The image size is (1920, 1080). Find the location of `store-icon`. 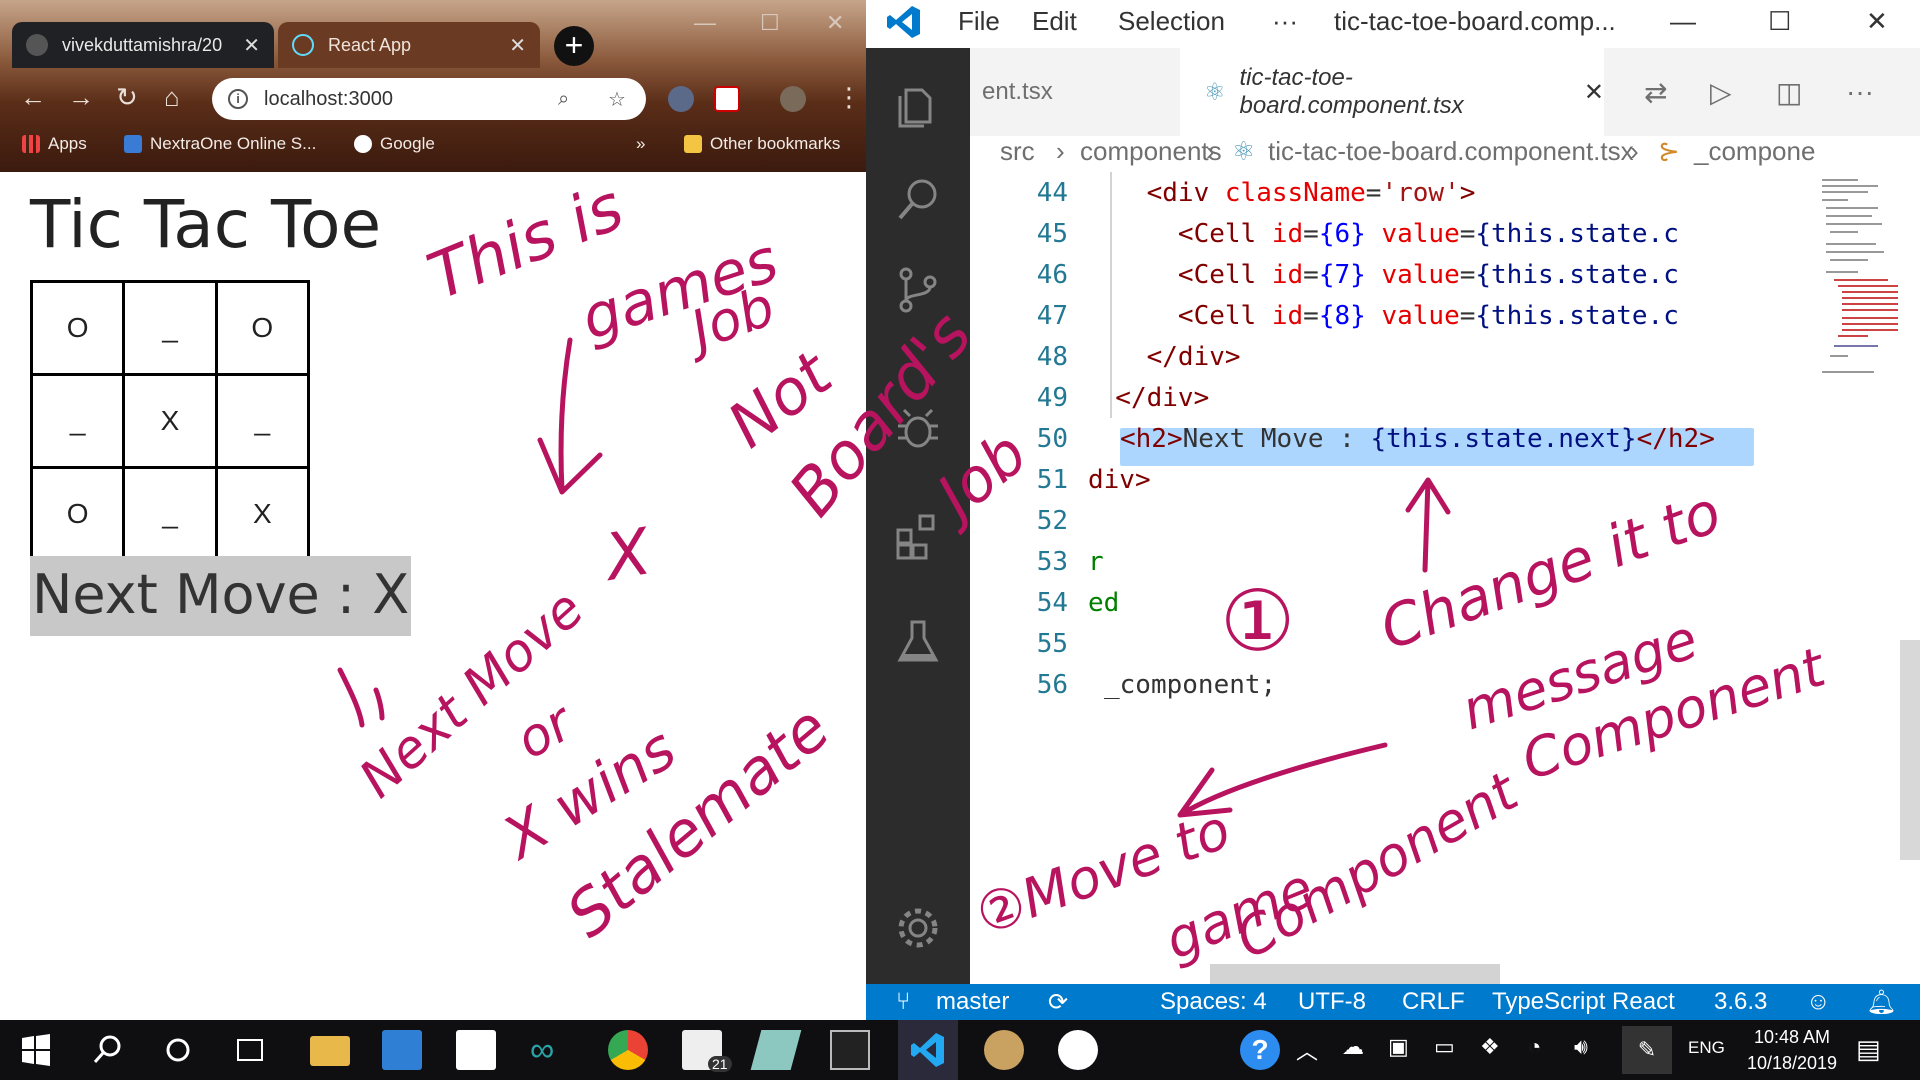

store-icon is located at coordinates (402, 1050).